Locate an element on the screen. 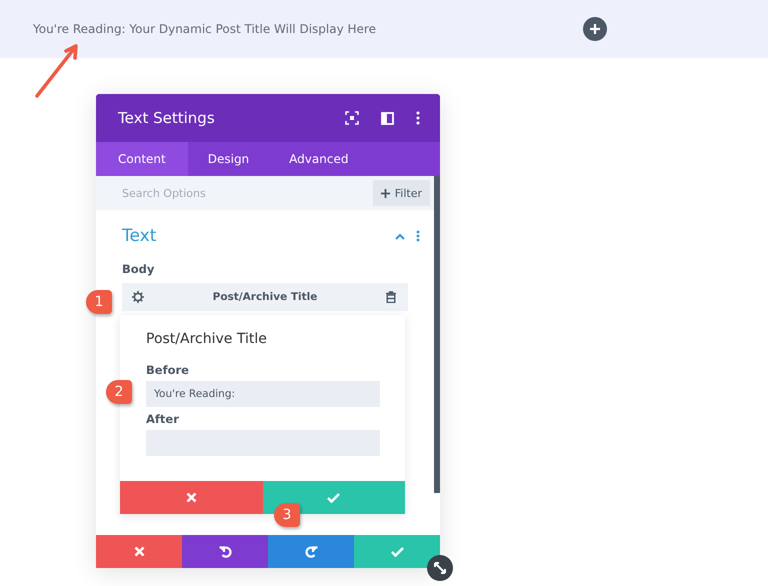  tab: Content is located at coordinates (142, 159).